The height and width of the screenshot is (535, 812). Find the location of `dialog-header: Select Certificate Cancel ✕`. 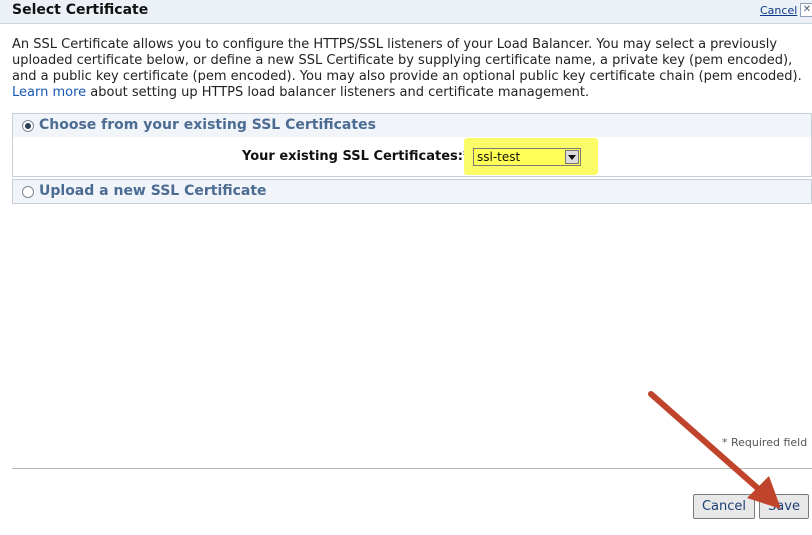

dialog-header: Select Certificate Cancel ✕ is located at coordinates (406, 12).